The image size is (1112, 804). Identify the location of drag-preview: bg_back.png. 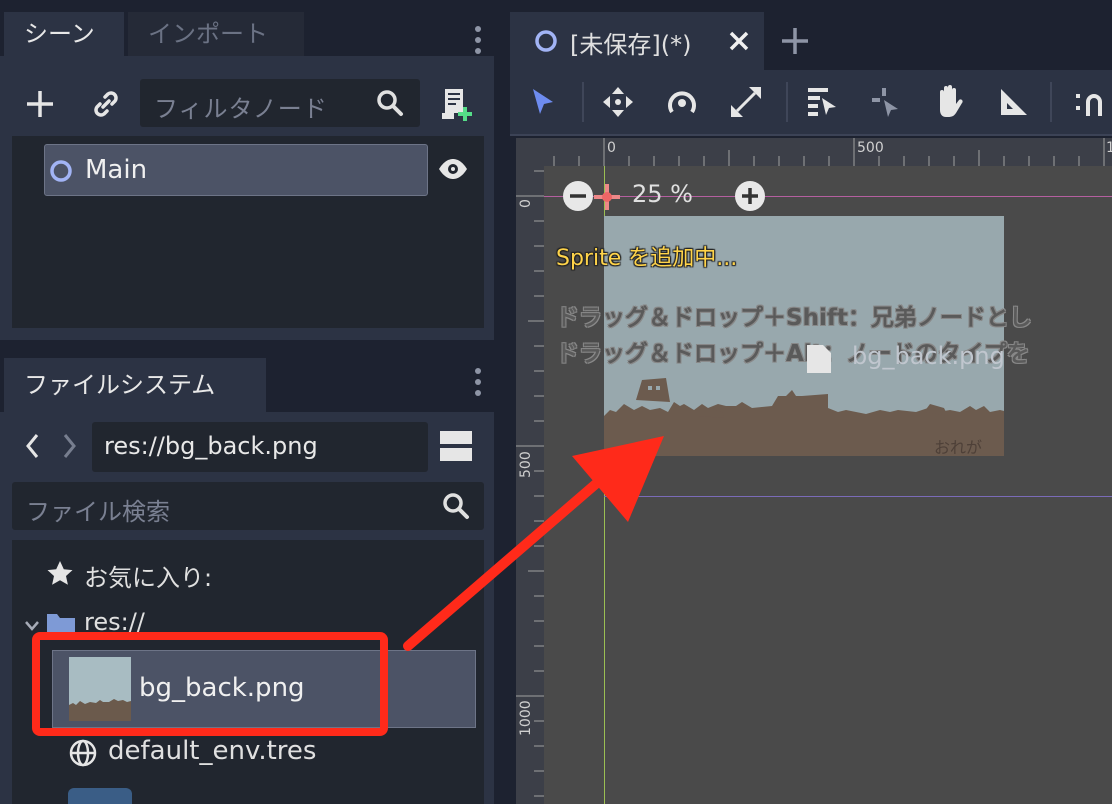
(956, 363).